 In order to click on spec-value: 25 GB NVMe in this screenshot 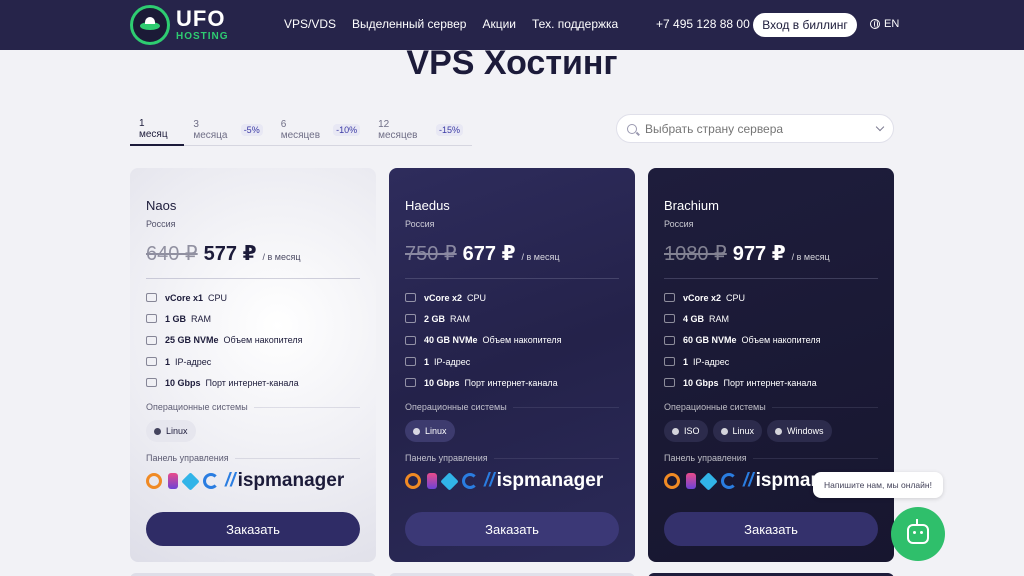, I will do `click(192, 340)`.